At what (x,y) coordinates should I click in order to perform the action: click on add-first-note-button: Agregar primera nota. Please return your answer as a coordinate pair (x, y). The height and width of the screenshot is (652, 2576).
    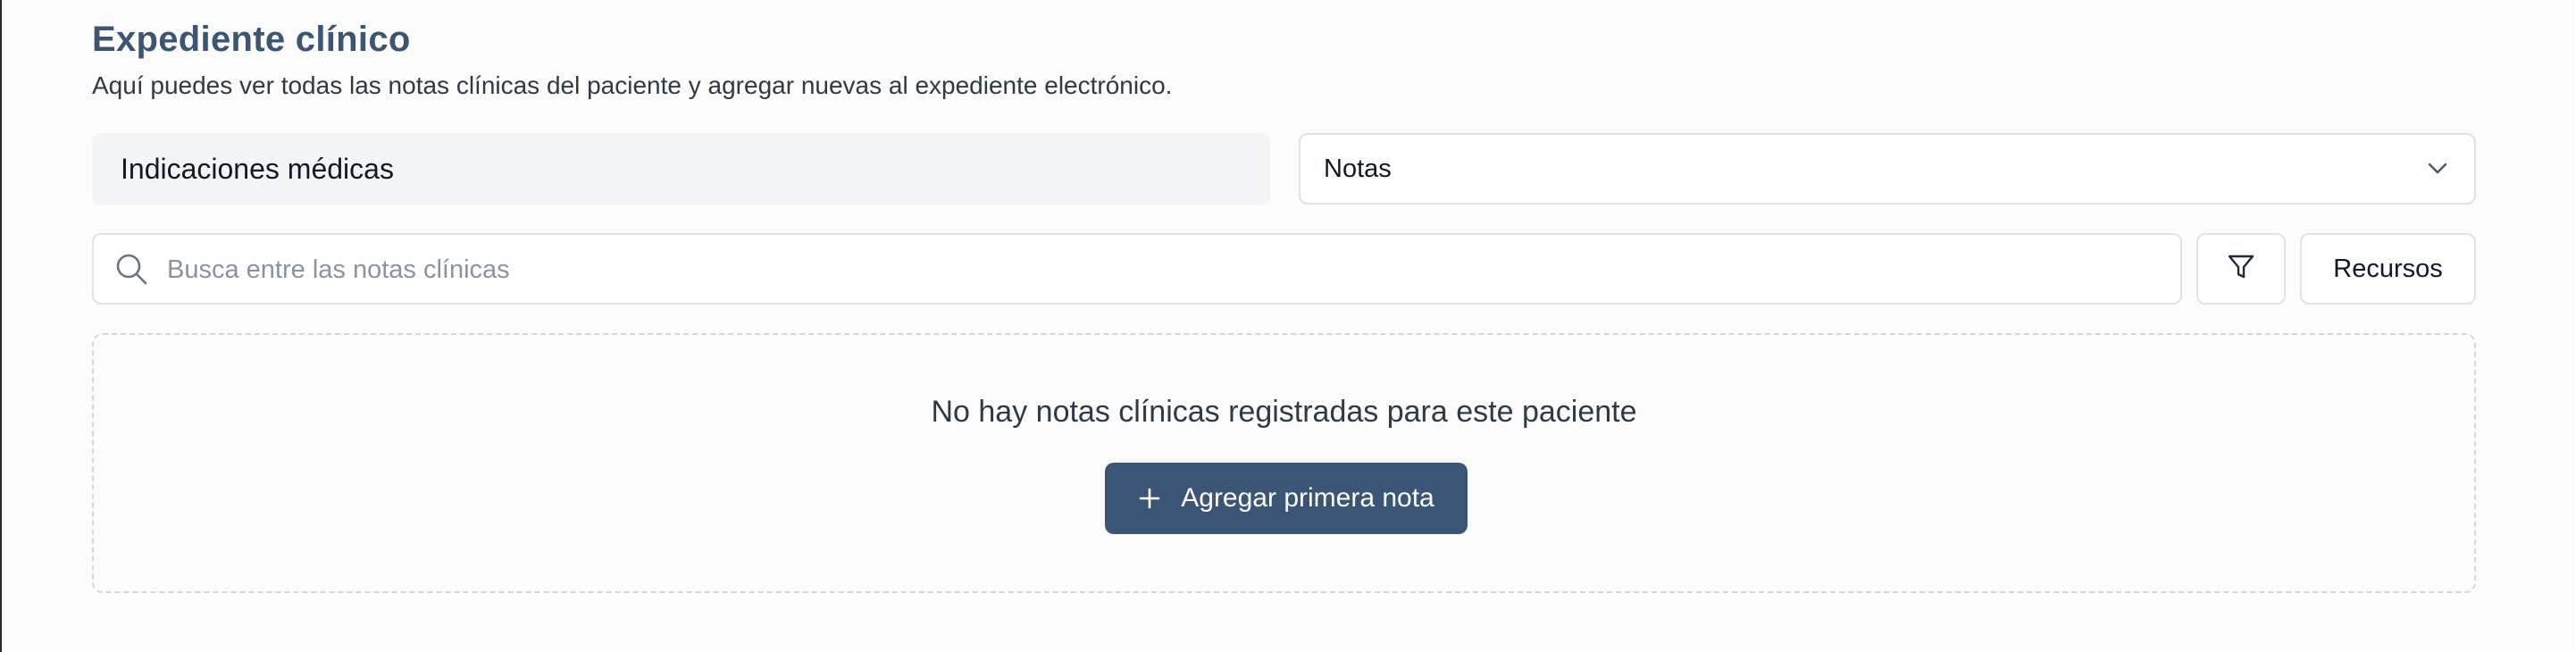
    Looking at the image, I should click on (1287, 498).